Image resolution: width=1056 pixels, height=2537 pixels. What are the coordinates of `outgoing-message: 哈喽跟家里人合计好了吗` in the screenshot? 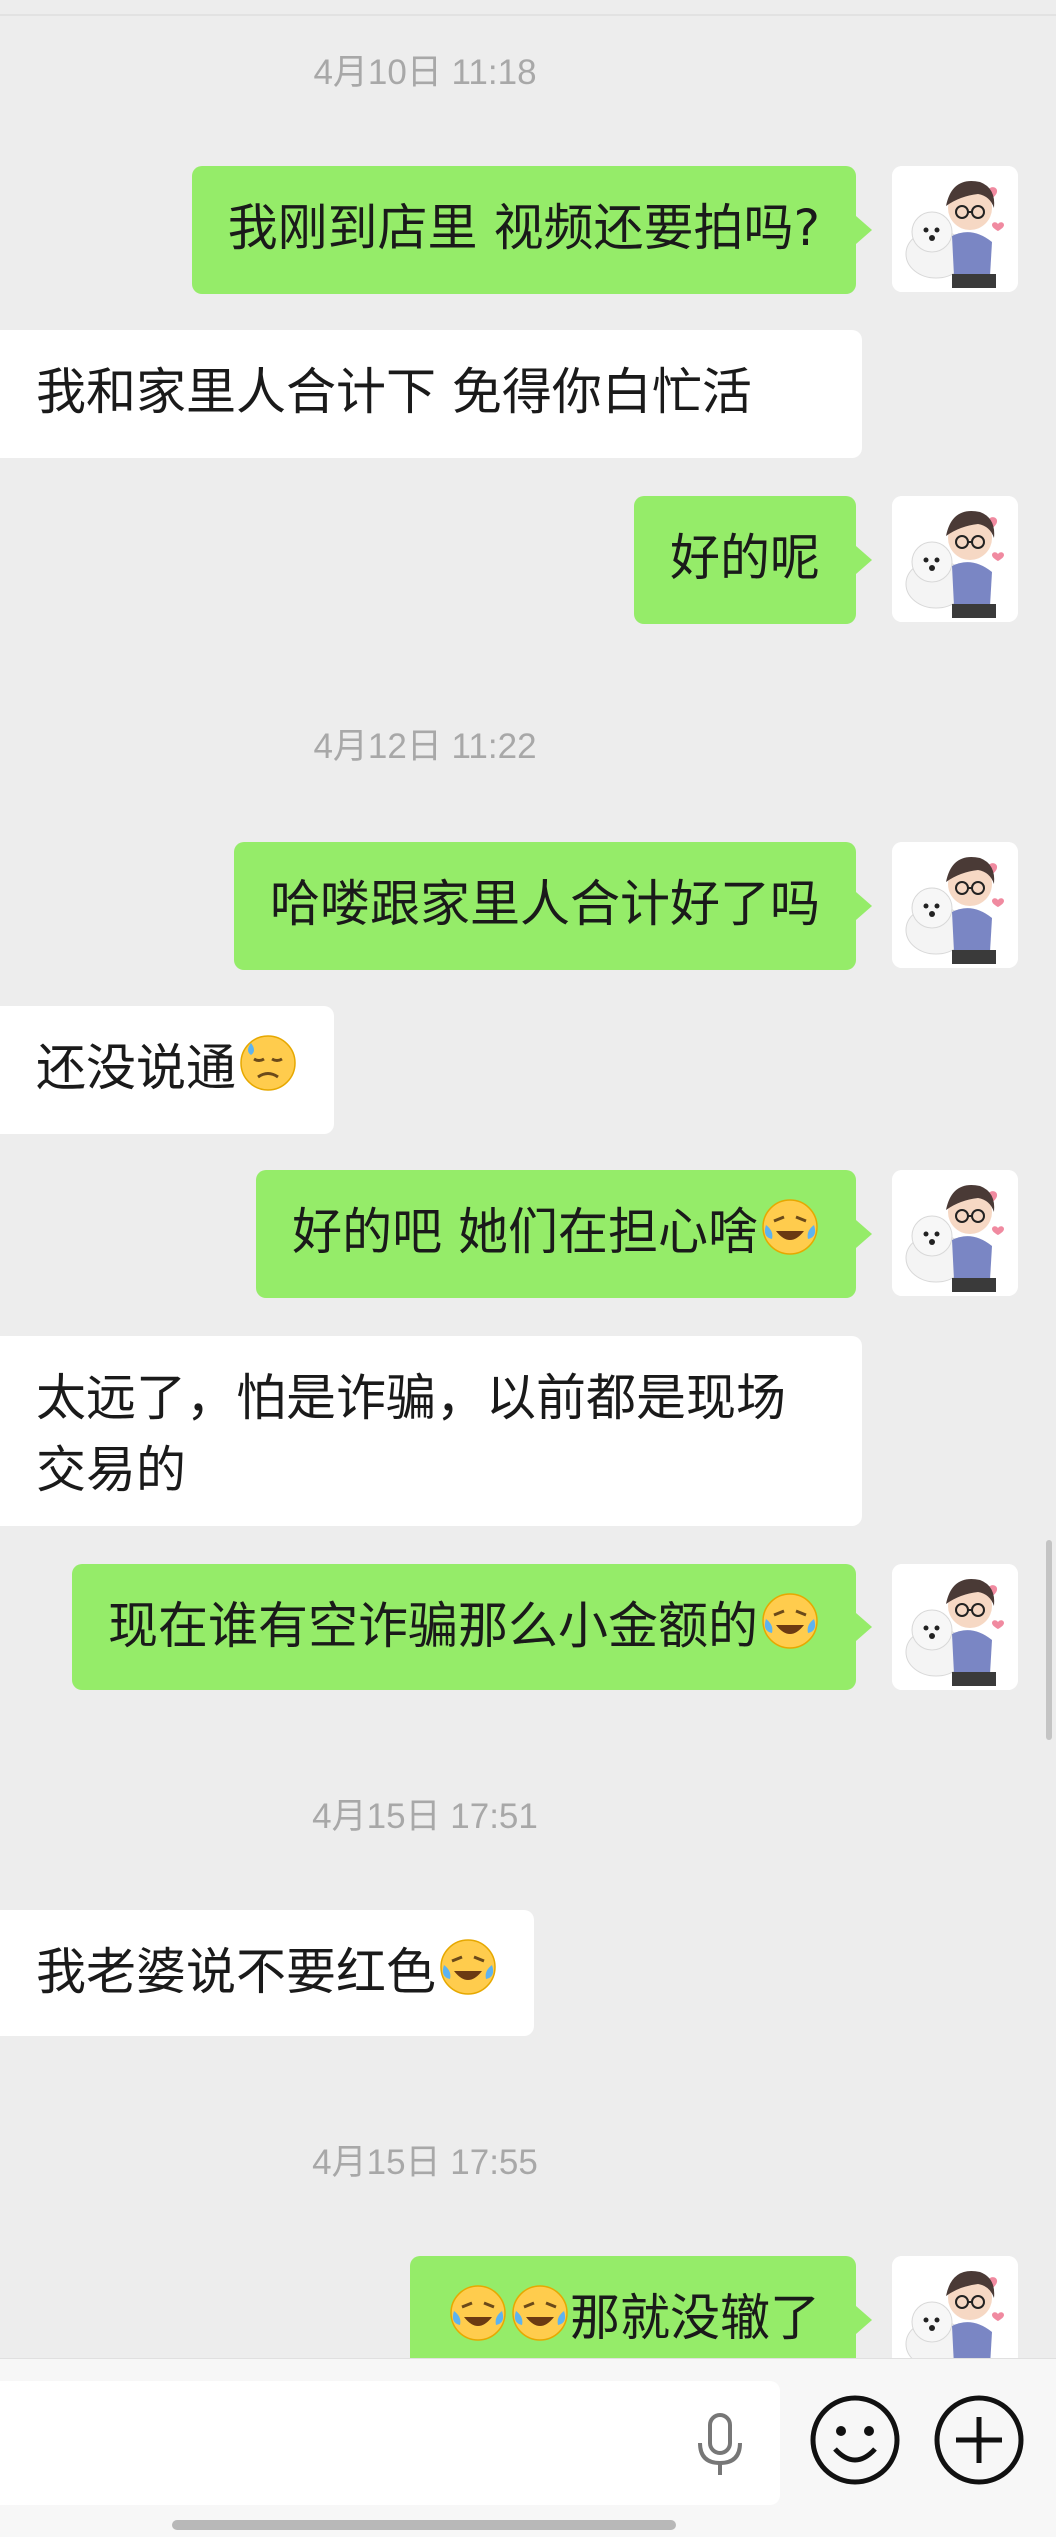 It's located at (553, 906).